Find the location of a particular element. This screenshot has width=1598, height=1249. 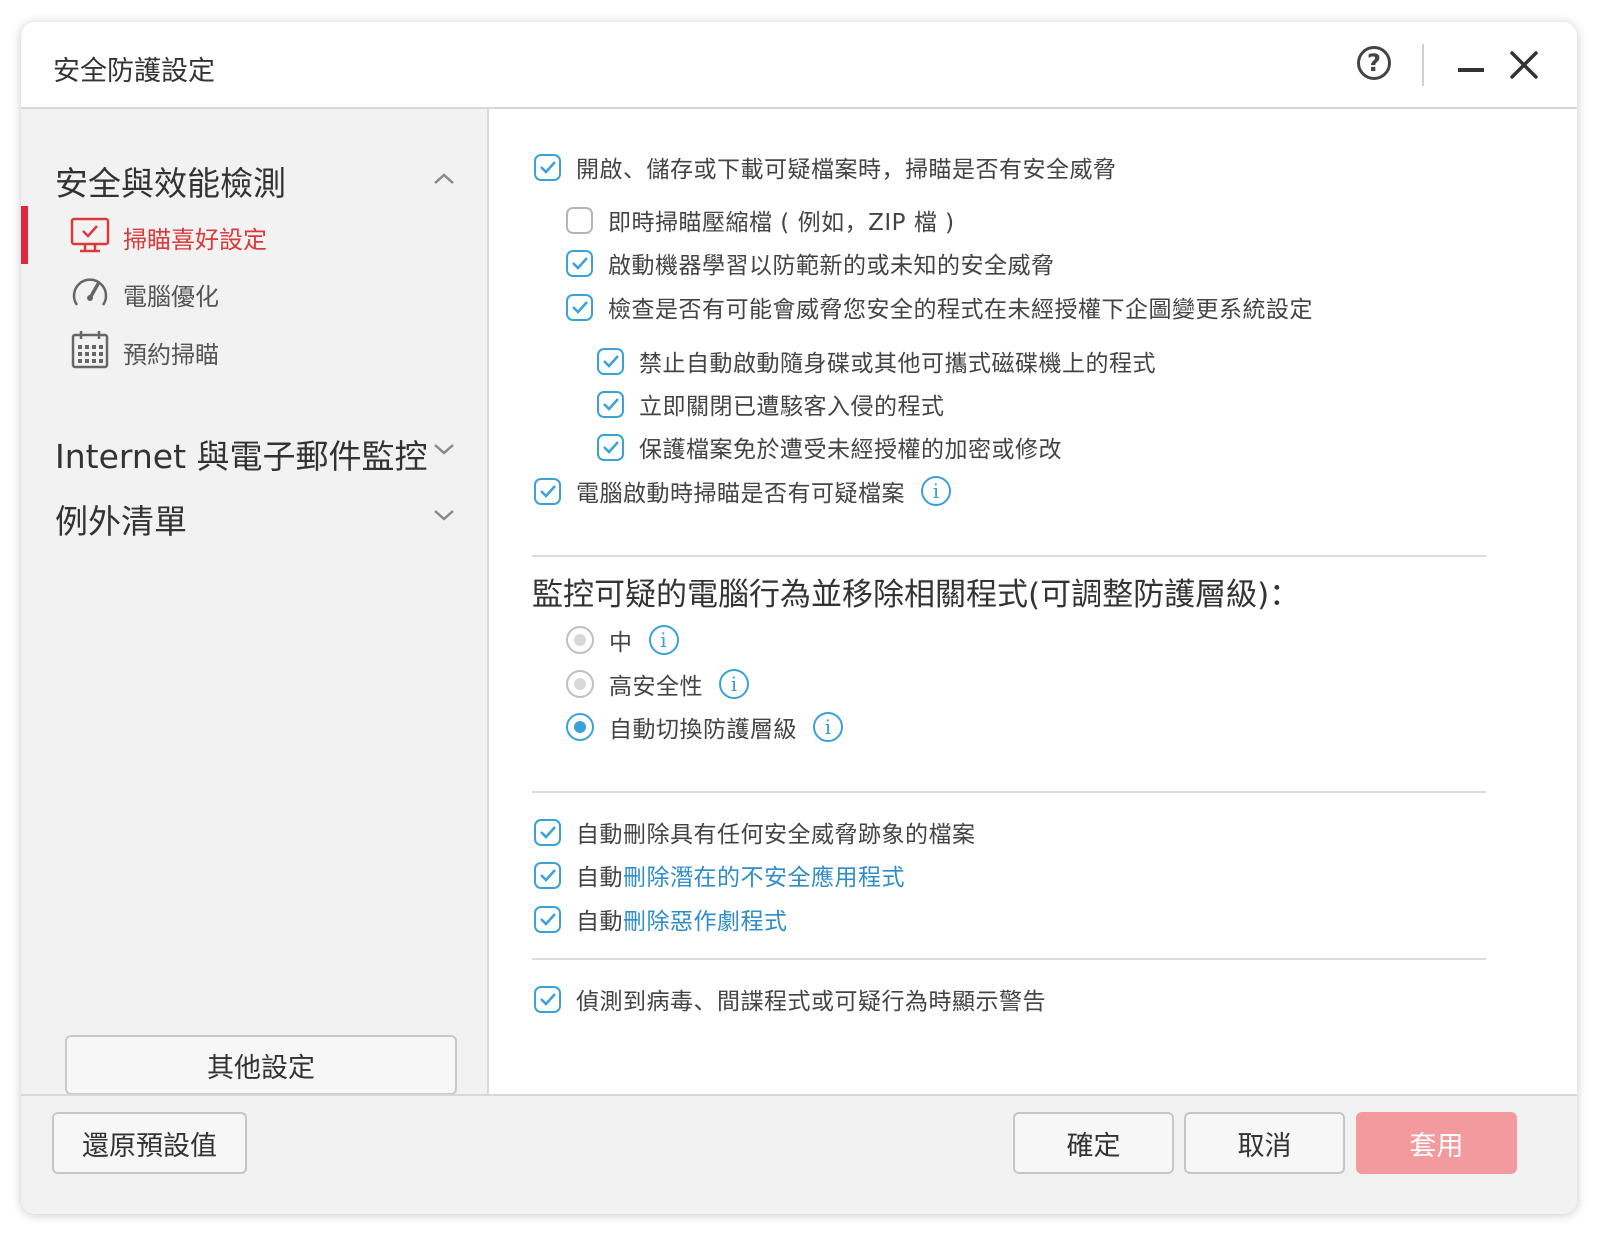

minimize-button is located at coordinates (1471, 70).